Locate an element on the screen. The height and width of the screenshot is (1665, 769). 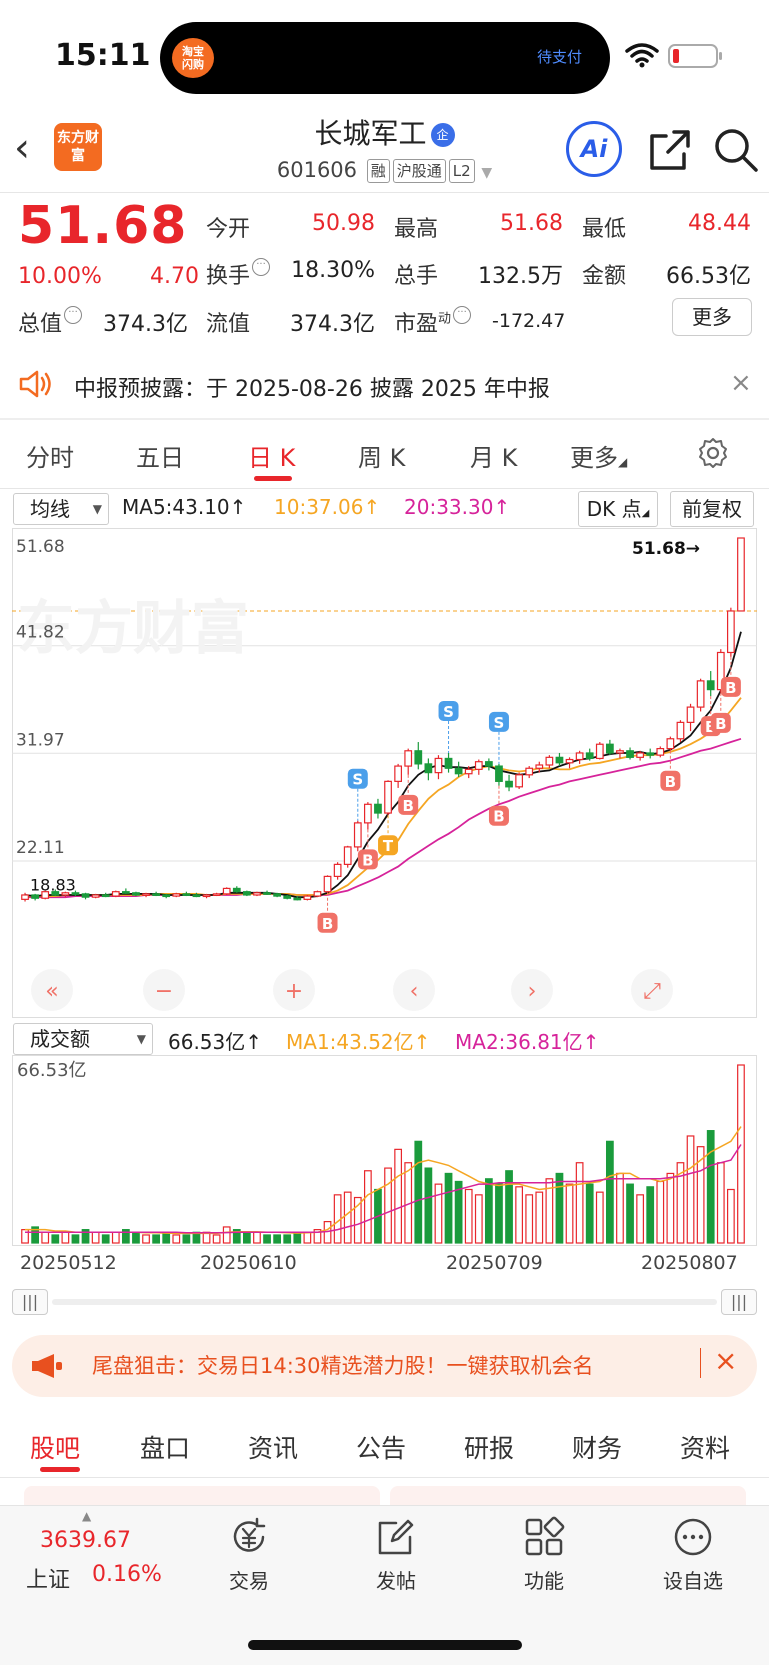
dk-point-button: DK 点◢ is located at coordinates (618, 509).